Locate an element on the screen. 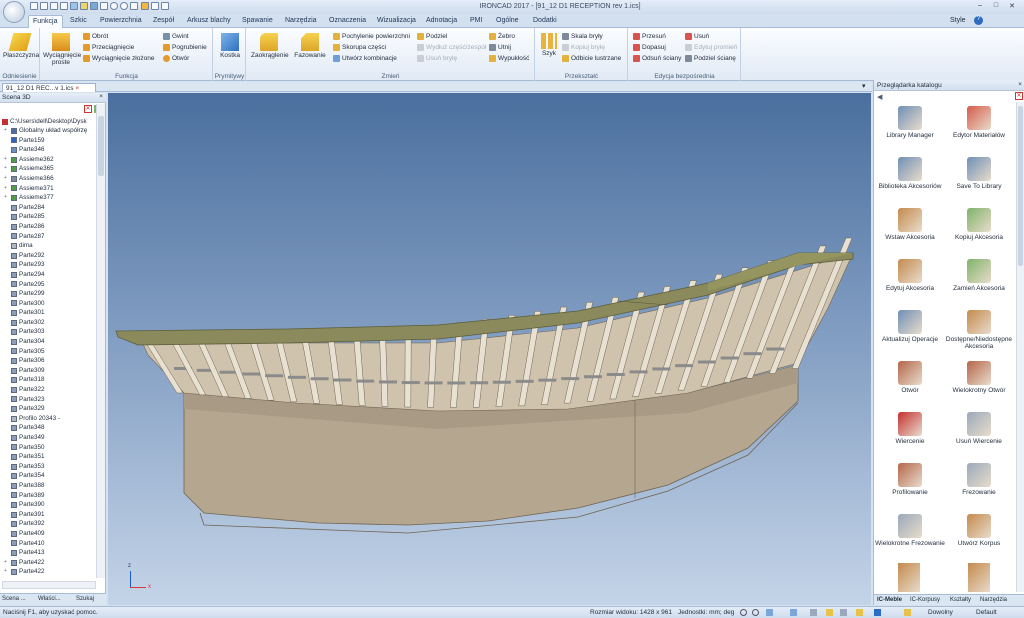 The height and width of the screenshot is (618, 1024). new-scene-icon is located at coordinates (74, 6).